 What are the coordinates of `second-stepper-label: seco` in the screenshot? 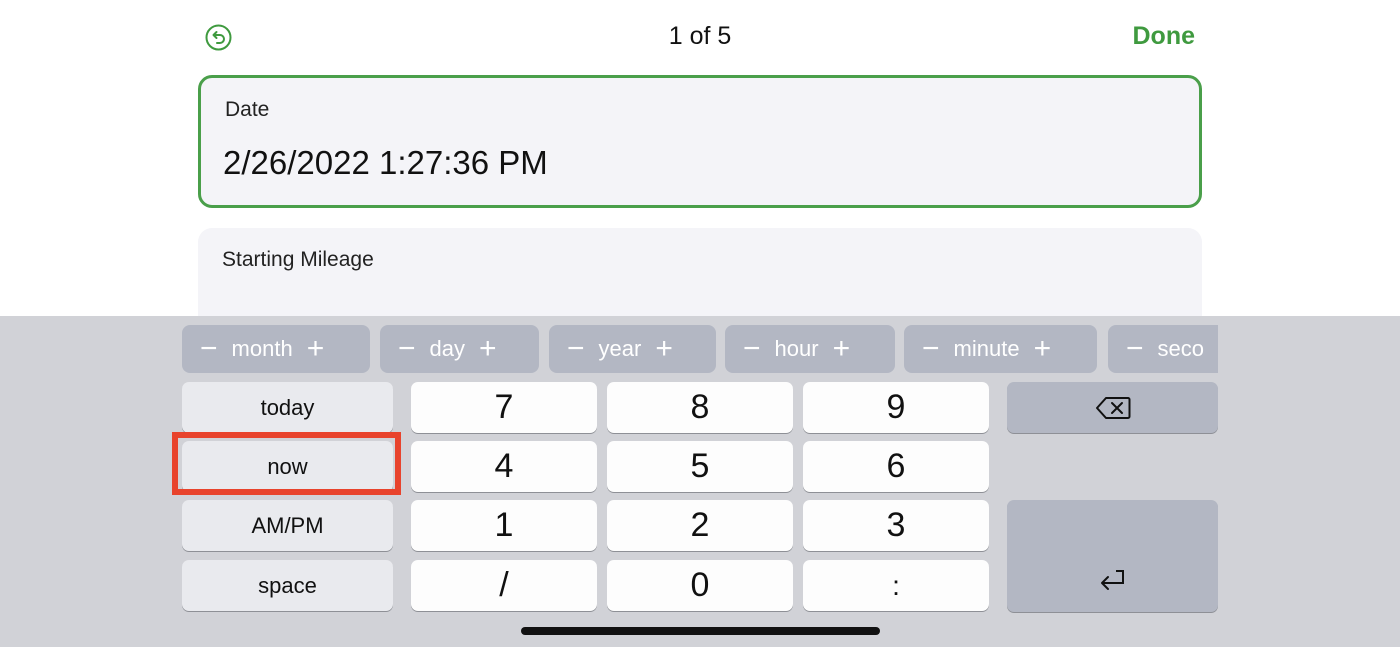 It's located at (1181, 348).